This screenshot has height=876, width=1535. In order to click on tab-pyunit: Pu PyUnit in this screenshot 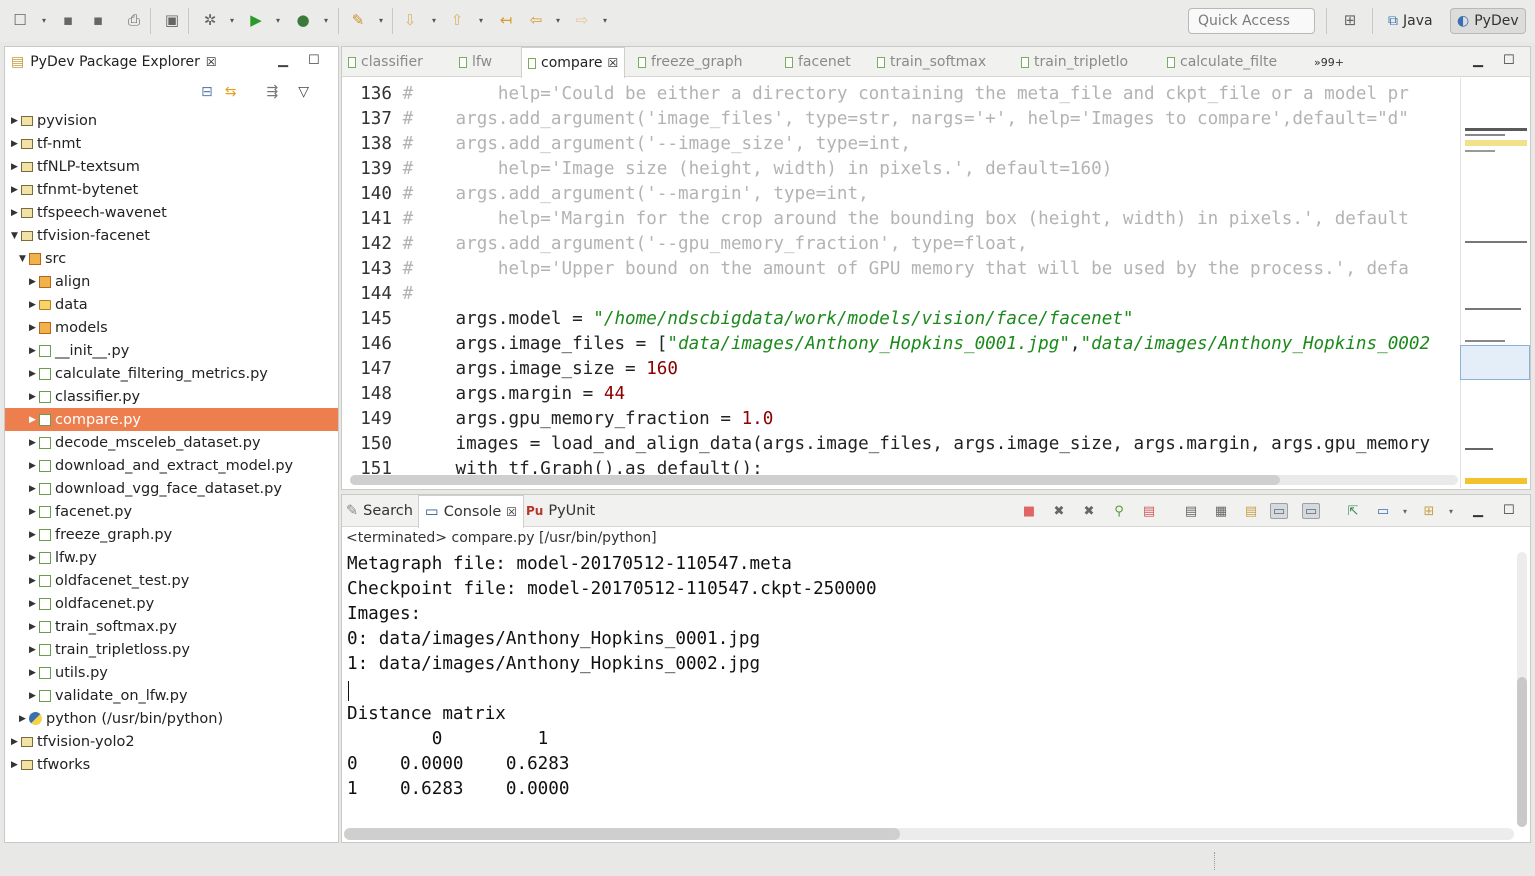, I will do `click(560, 511)`.